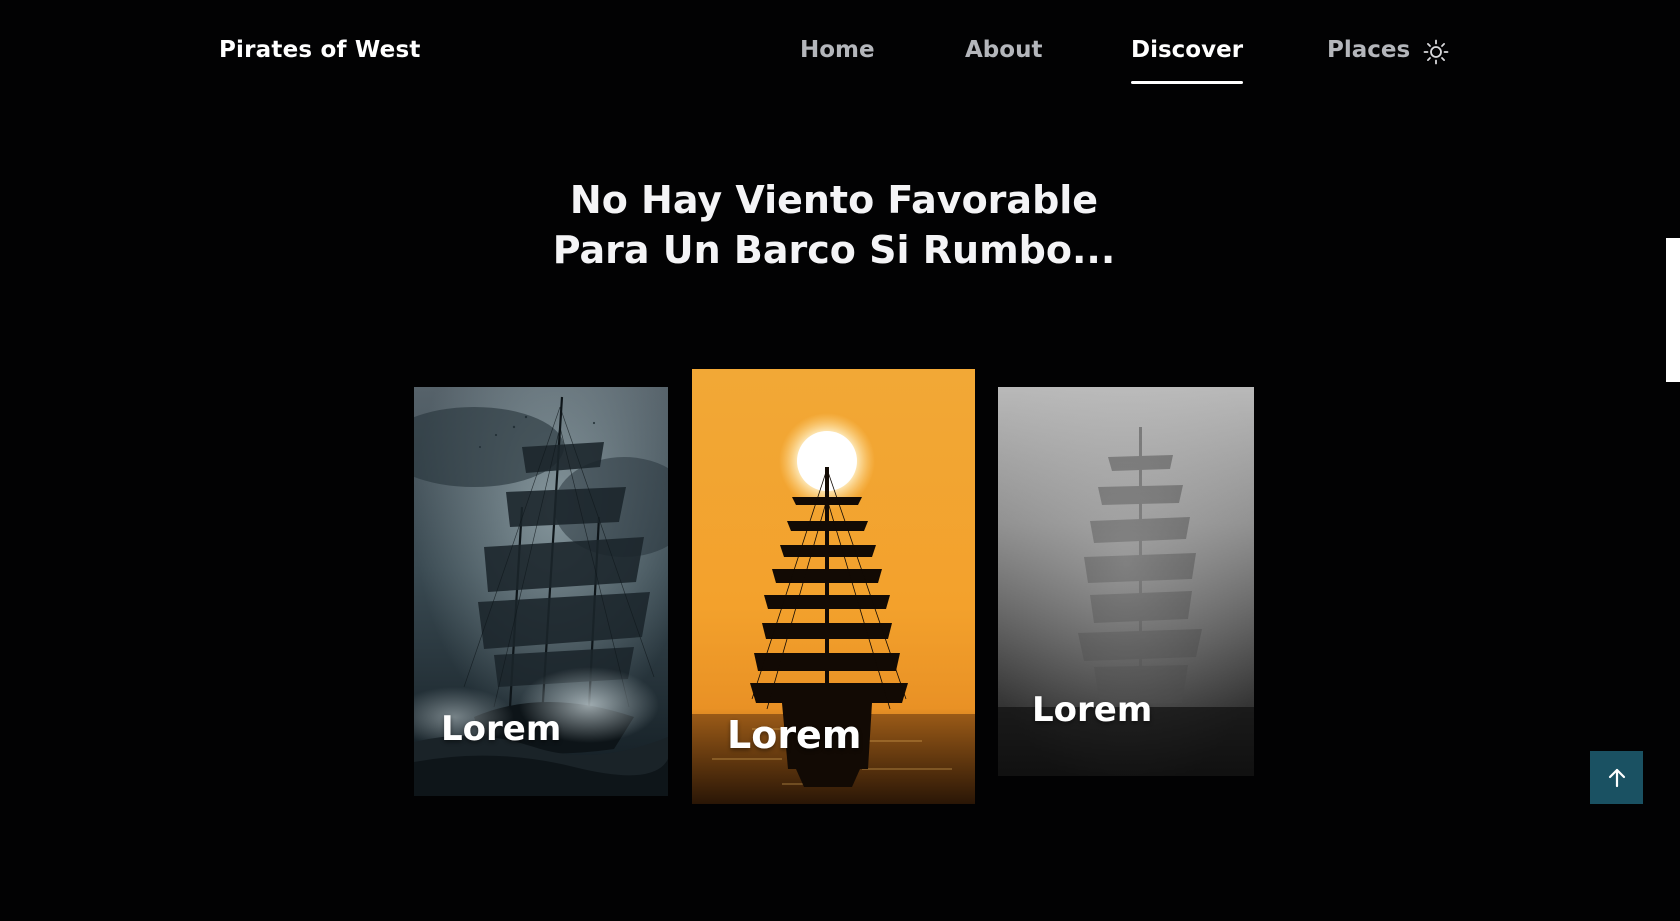 The image size is (1680, 921). I want to click on scroll-to-top-button, so click(1616, 777).